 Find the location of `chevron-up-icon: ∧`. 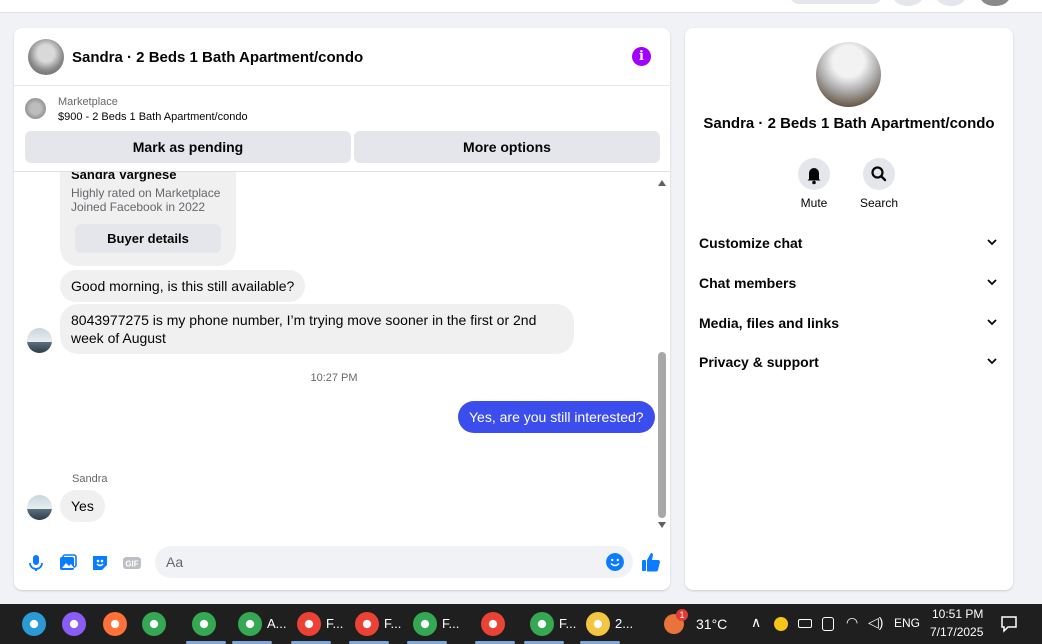

chevron-up-icon: ∧ is located at coordinates (756, 622).